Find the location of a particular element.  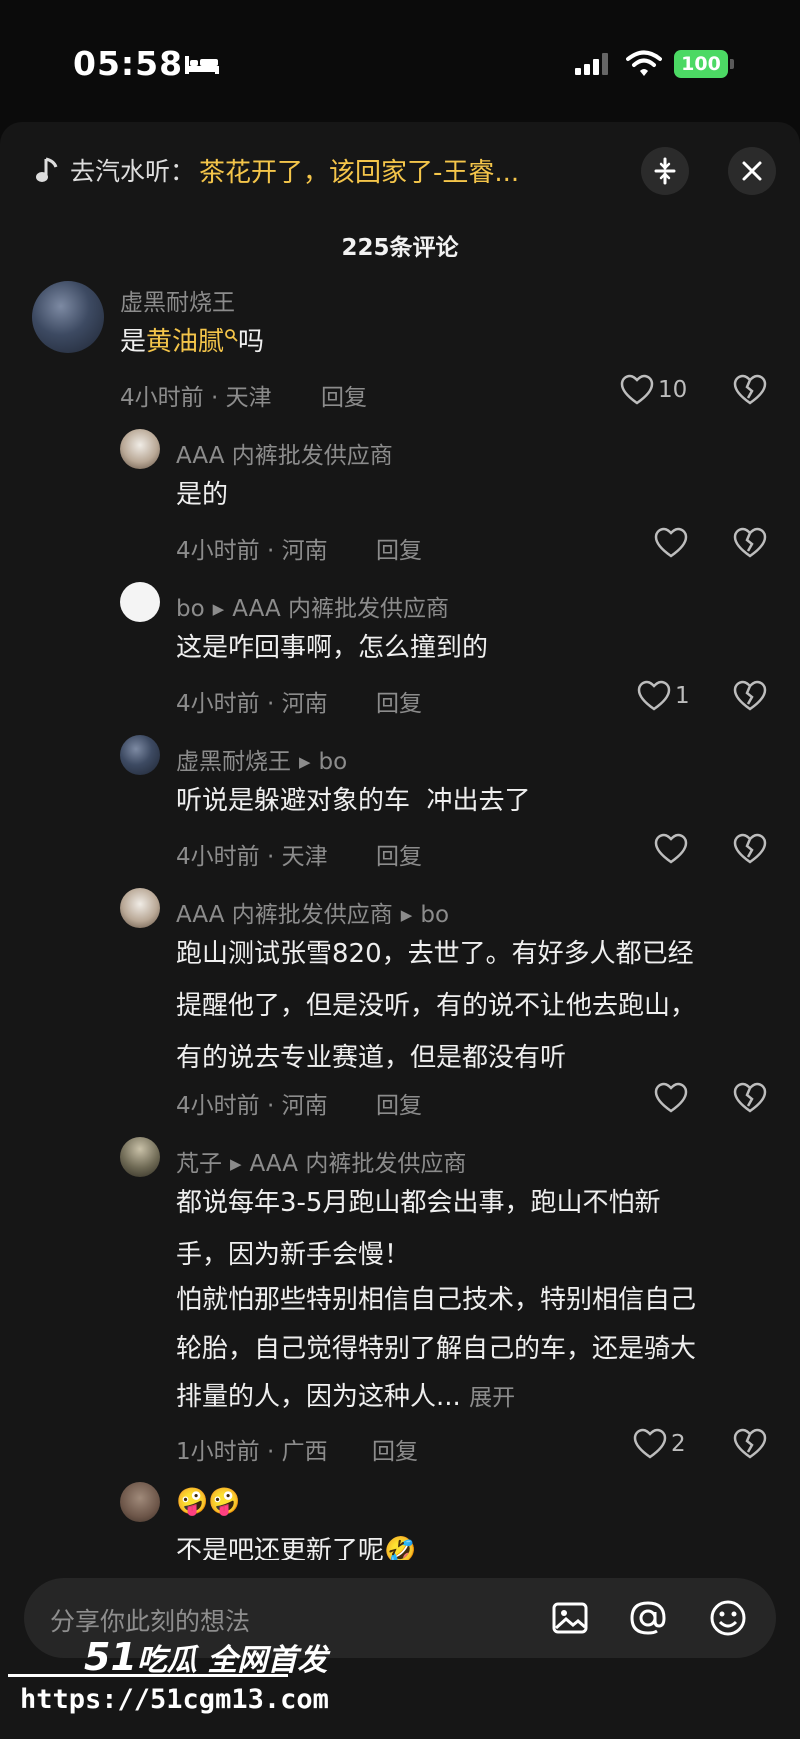

close-button is located at coordinates (752, 171).